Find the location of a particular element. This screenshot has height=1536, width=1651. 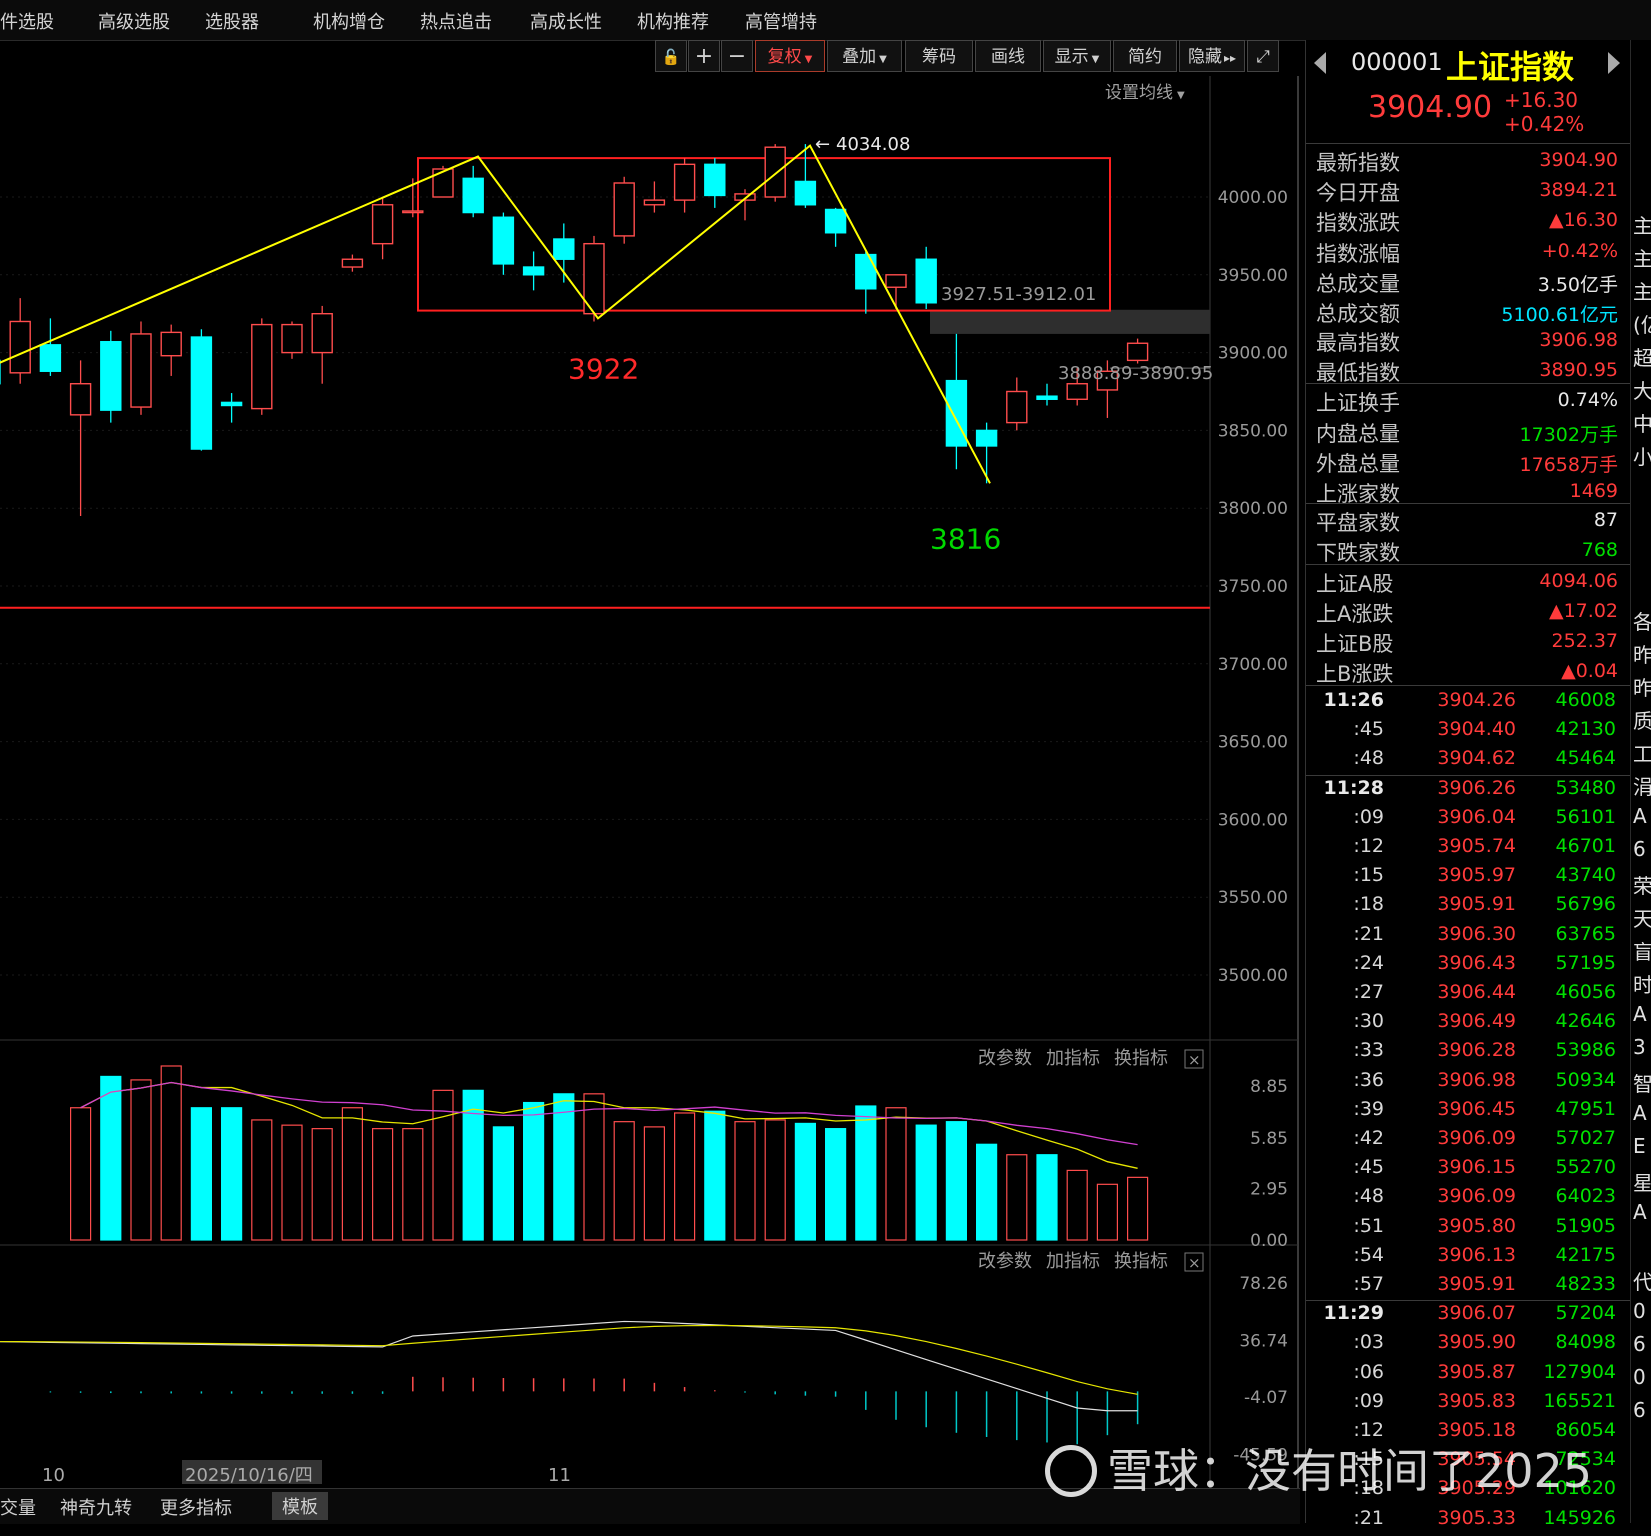

nav-item-1: 高级选股 is located at coordinates (134, 21).